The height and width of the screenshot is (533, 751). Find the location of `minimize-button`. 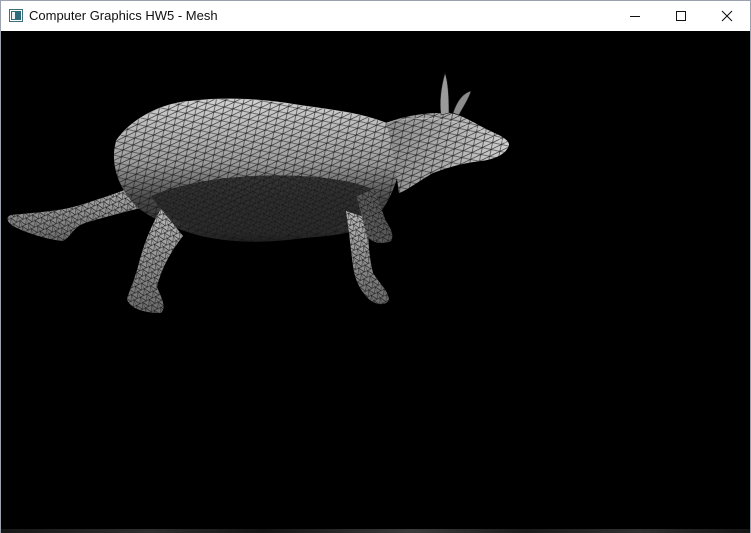

minimize-button is located at coordinates (635, 16).